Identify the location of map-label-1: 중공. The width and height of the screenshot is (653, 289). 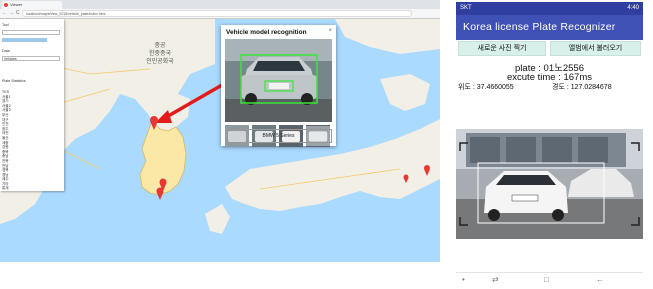
(160, 45).